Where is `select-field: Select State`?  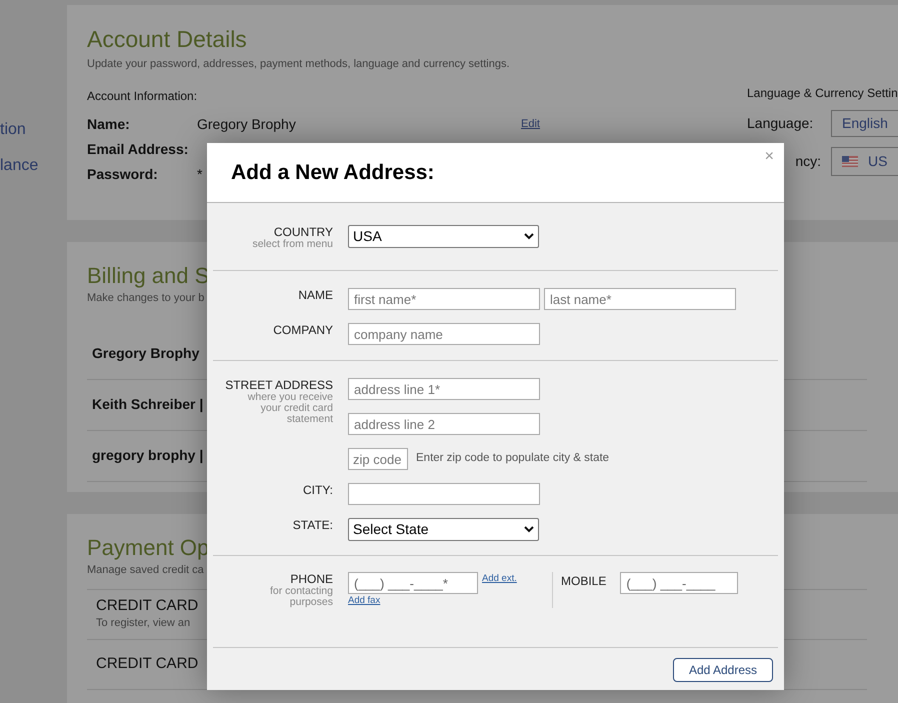
select-field: Select State is located at coordinates (443, 529).